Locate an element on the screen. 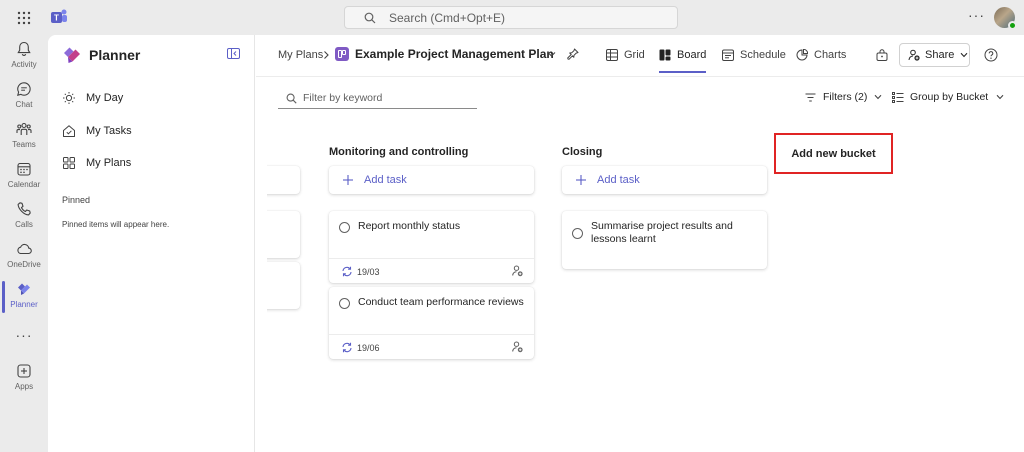 This screenshot has width=1024, height=452. nav-item-label: My Tasks is located at coordinates (109, 131).